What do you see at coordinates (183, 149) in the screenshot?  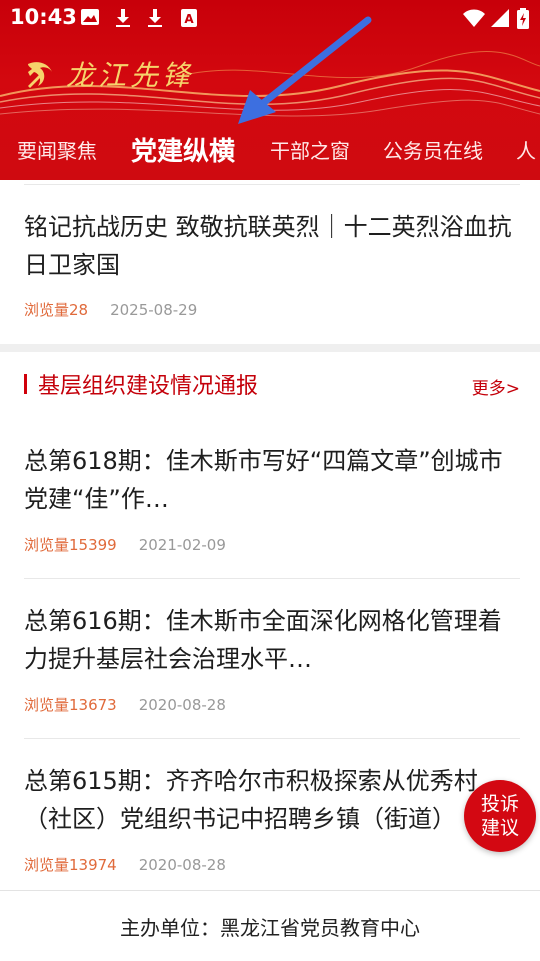 I see `tab-party-building: 党建纵横` at bounding box center [183, 149].